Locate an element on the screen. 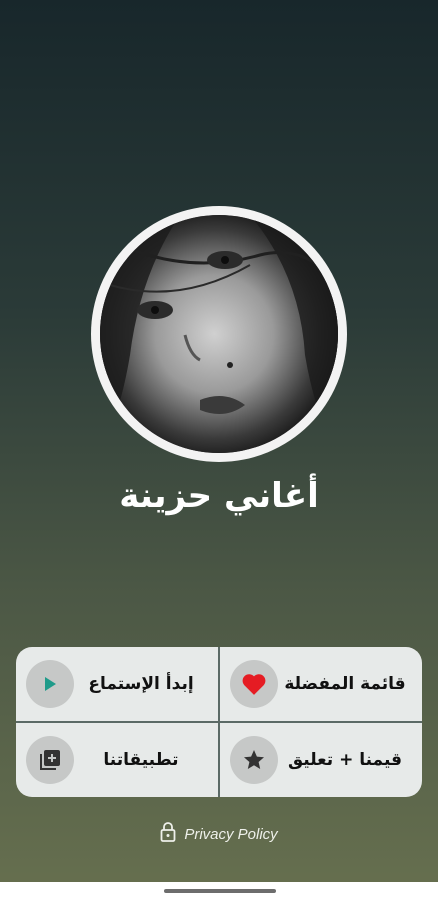  menu-divider-horizontal is located at coordinates (219, 722).